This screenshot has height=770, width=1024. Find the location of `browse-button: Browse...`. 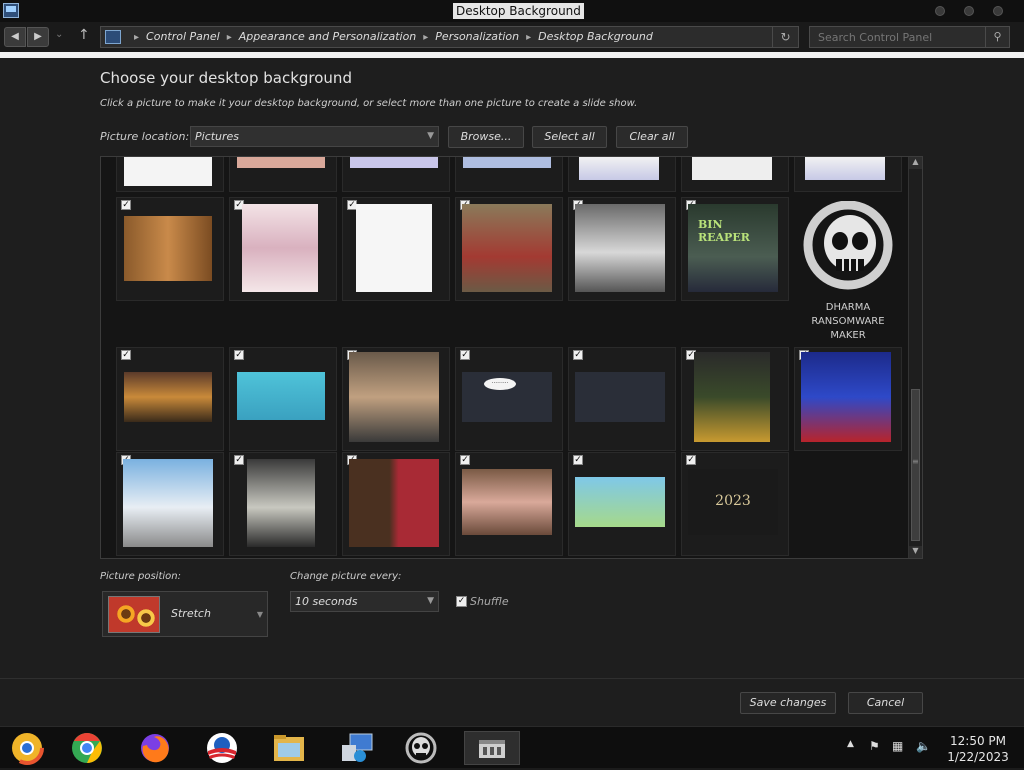

browse-button: Browse... is located at coordinates (486, 137).